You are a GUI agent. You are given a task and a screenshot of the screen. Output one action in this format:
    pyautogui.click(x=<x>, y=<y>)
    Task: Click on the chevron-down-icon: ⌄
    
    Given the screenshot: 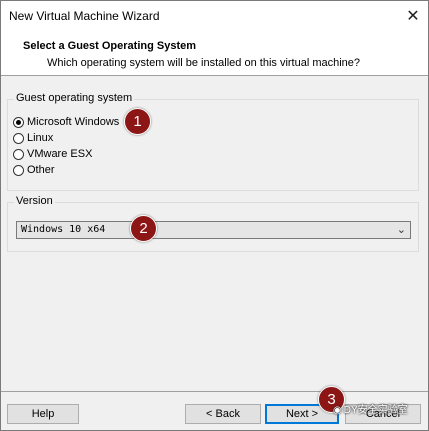 What is the action you would take?
    pyautogui.click(x=401, y=229)
    